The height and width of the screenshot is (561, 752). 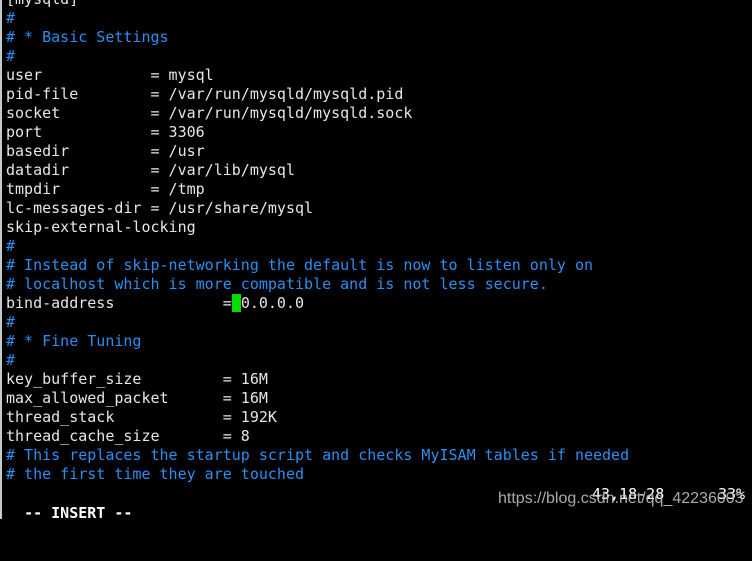 What do you see at coordinates (236, 303) in the screenshot?
I see `text-cursor` at bounding box center [236, 303].